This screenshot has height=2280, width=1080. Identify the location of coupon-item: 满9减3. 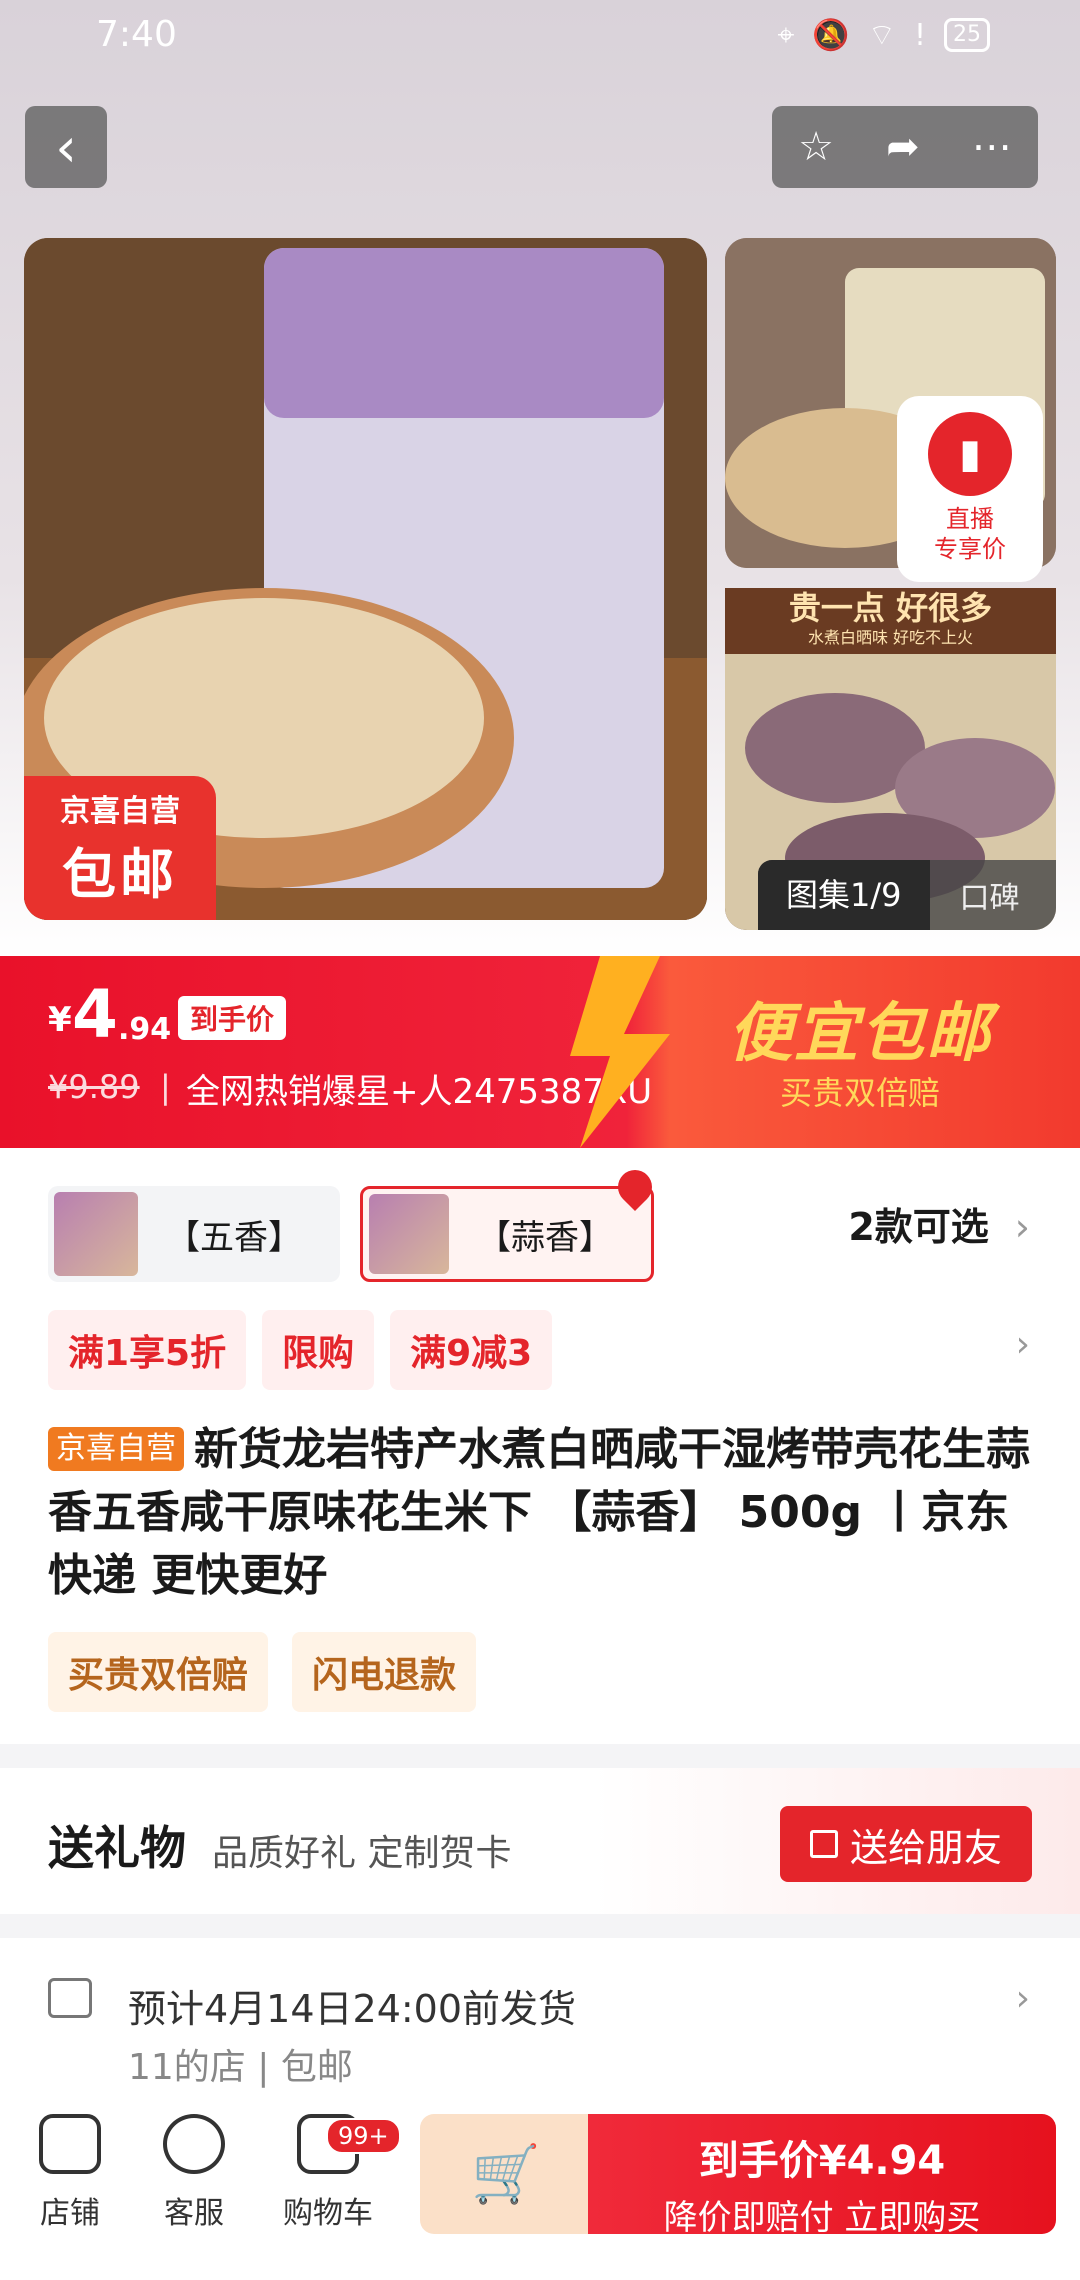
(471, 1350).